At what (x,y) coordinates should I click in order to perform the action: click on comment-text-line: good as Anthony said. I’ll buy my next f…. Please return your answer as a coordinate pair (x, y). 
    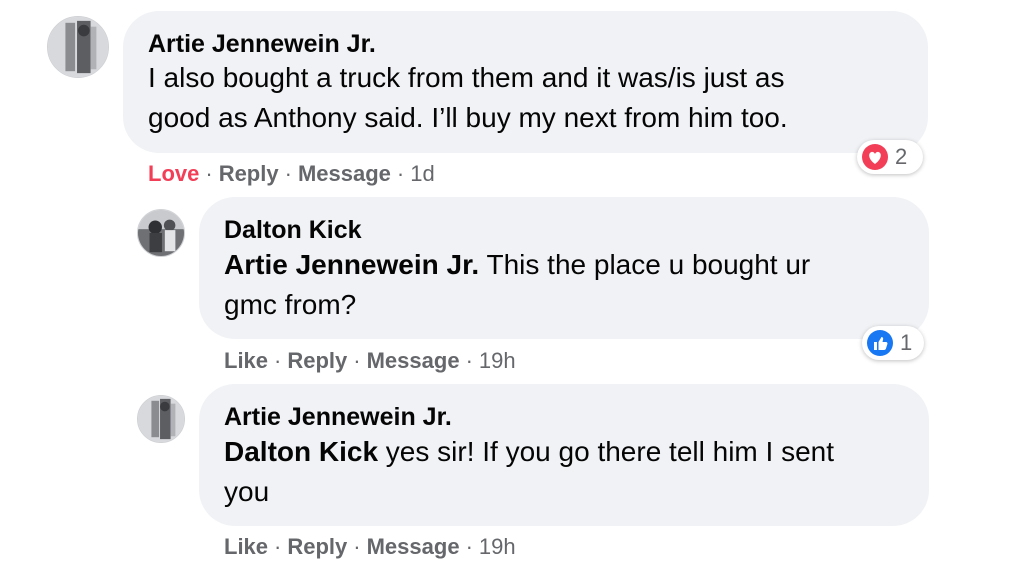
    Looking at the image, I should click on (468, 117).